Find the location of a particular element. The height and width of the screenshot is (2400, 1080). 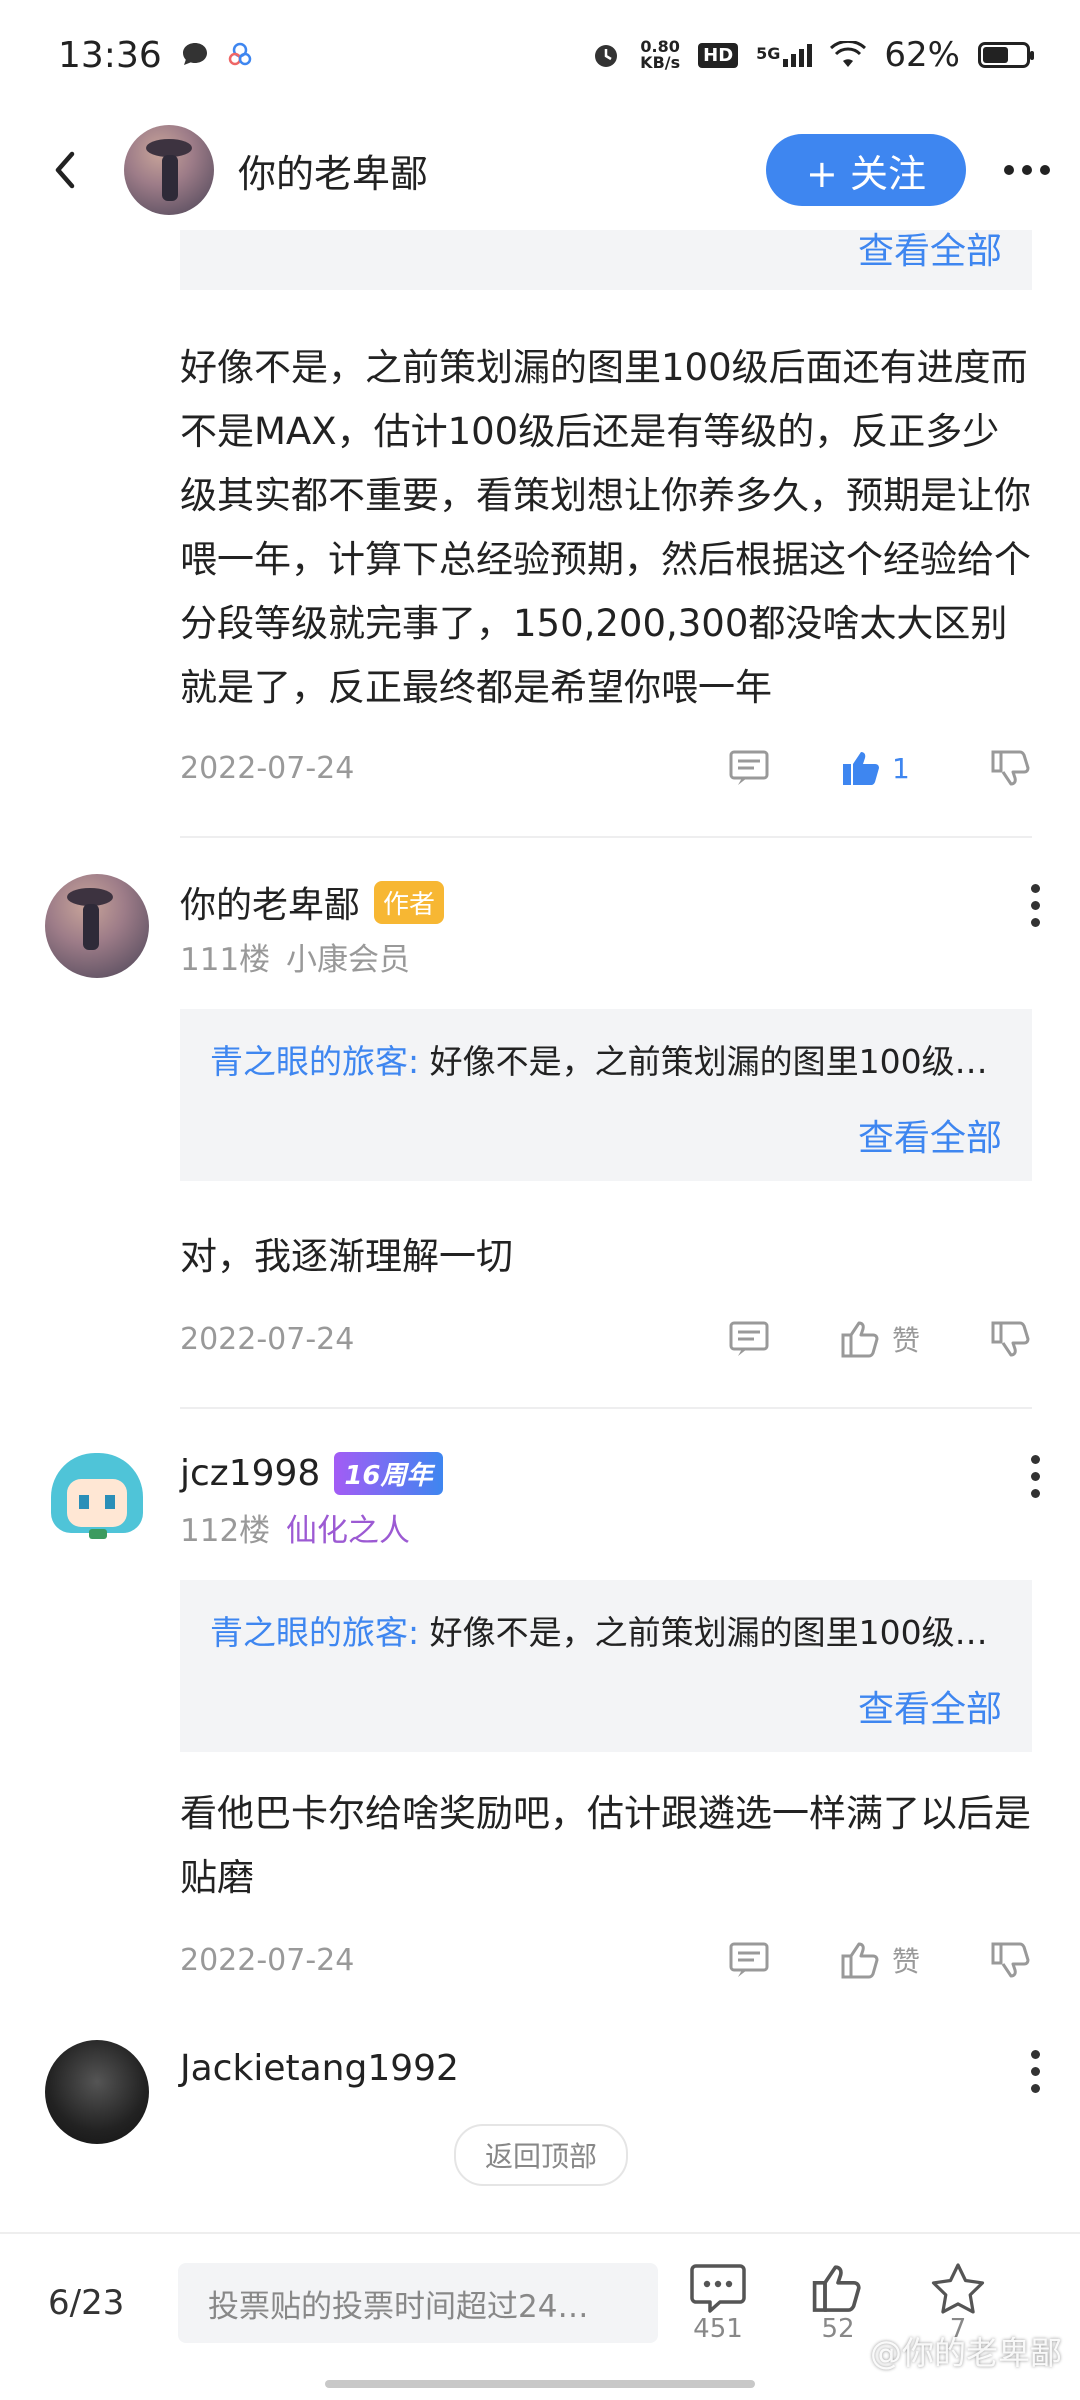

alarm-icon is located at coordinates (606, 56).